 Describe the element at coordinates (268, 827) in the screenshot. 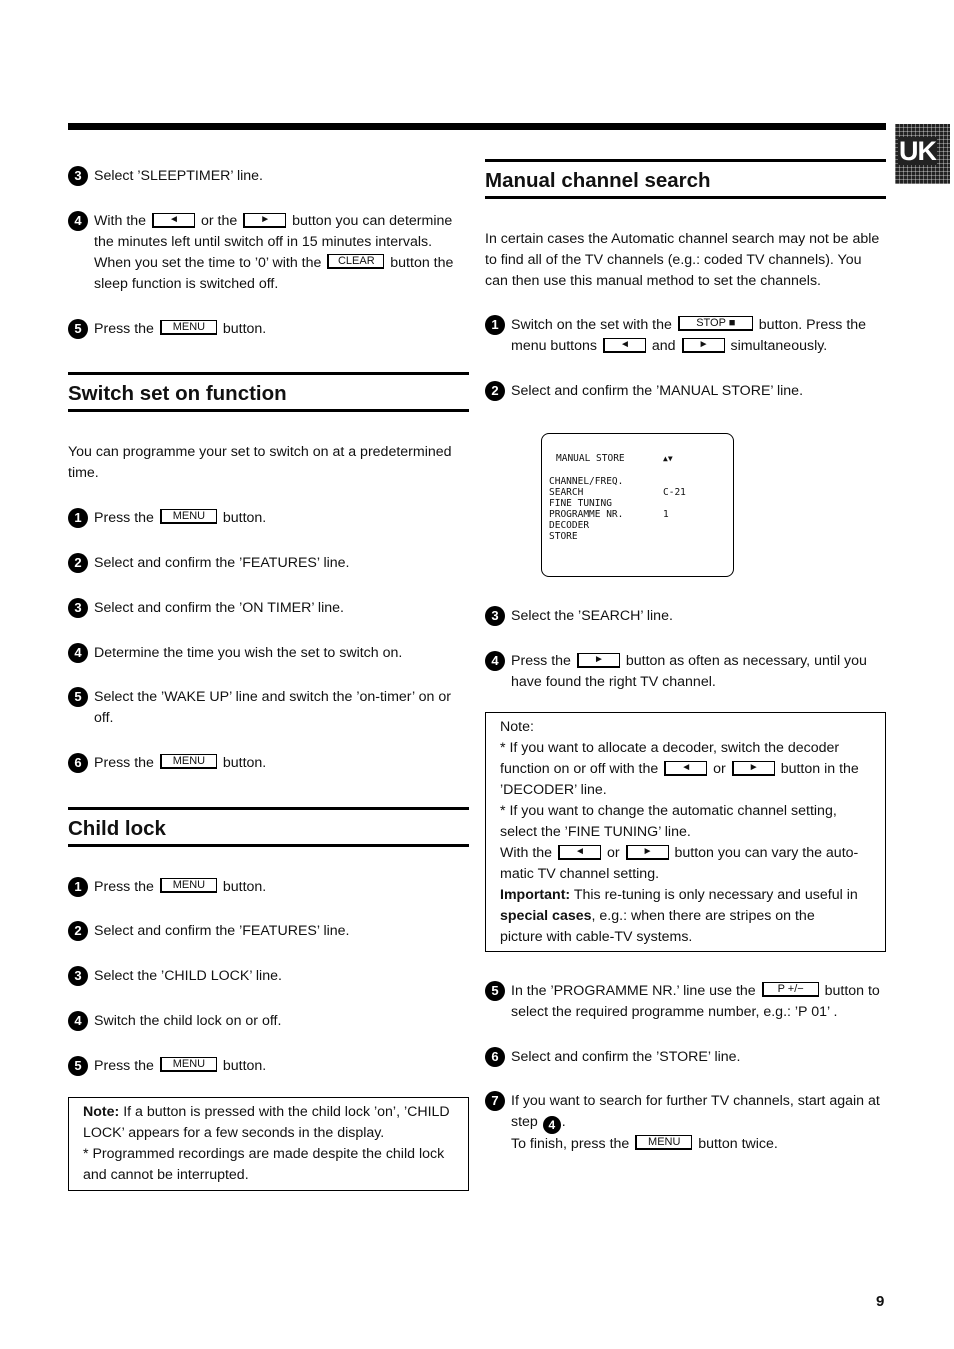

I see `section-heading-child-lock: Child lock` at that location.